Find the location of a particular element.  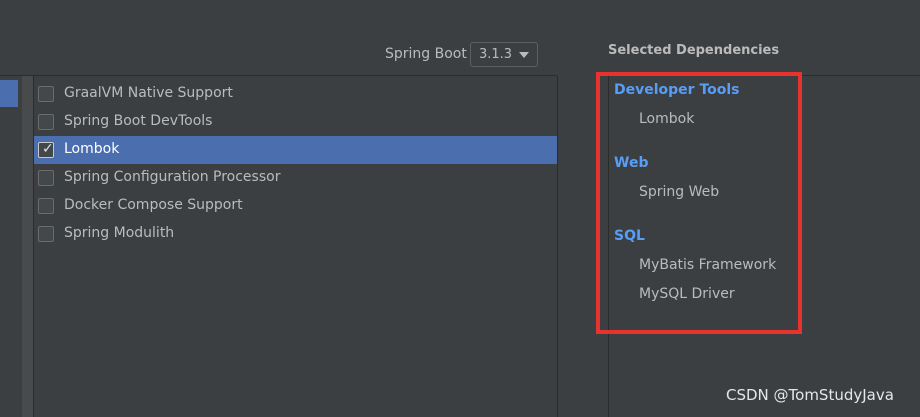

dependency-row-spring-configuration-processor: Spring Configuration Processor is located at coordinates (295, 178).